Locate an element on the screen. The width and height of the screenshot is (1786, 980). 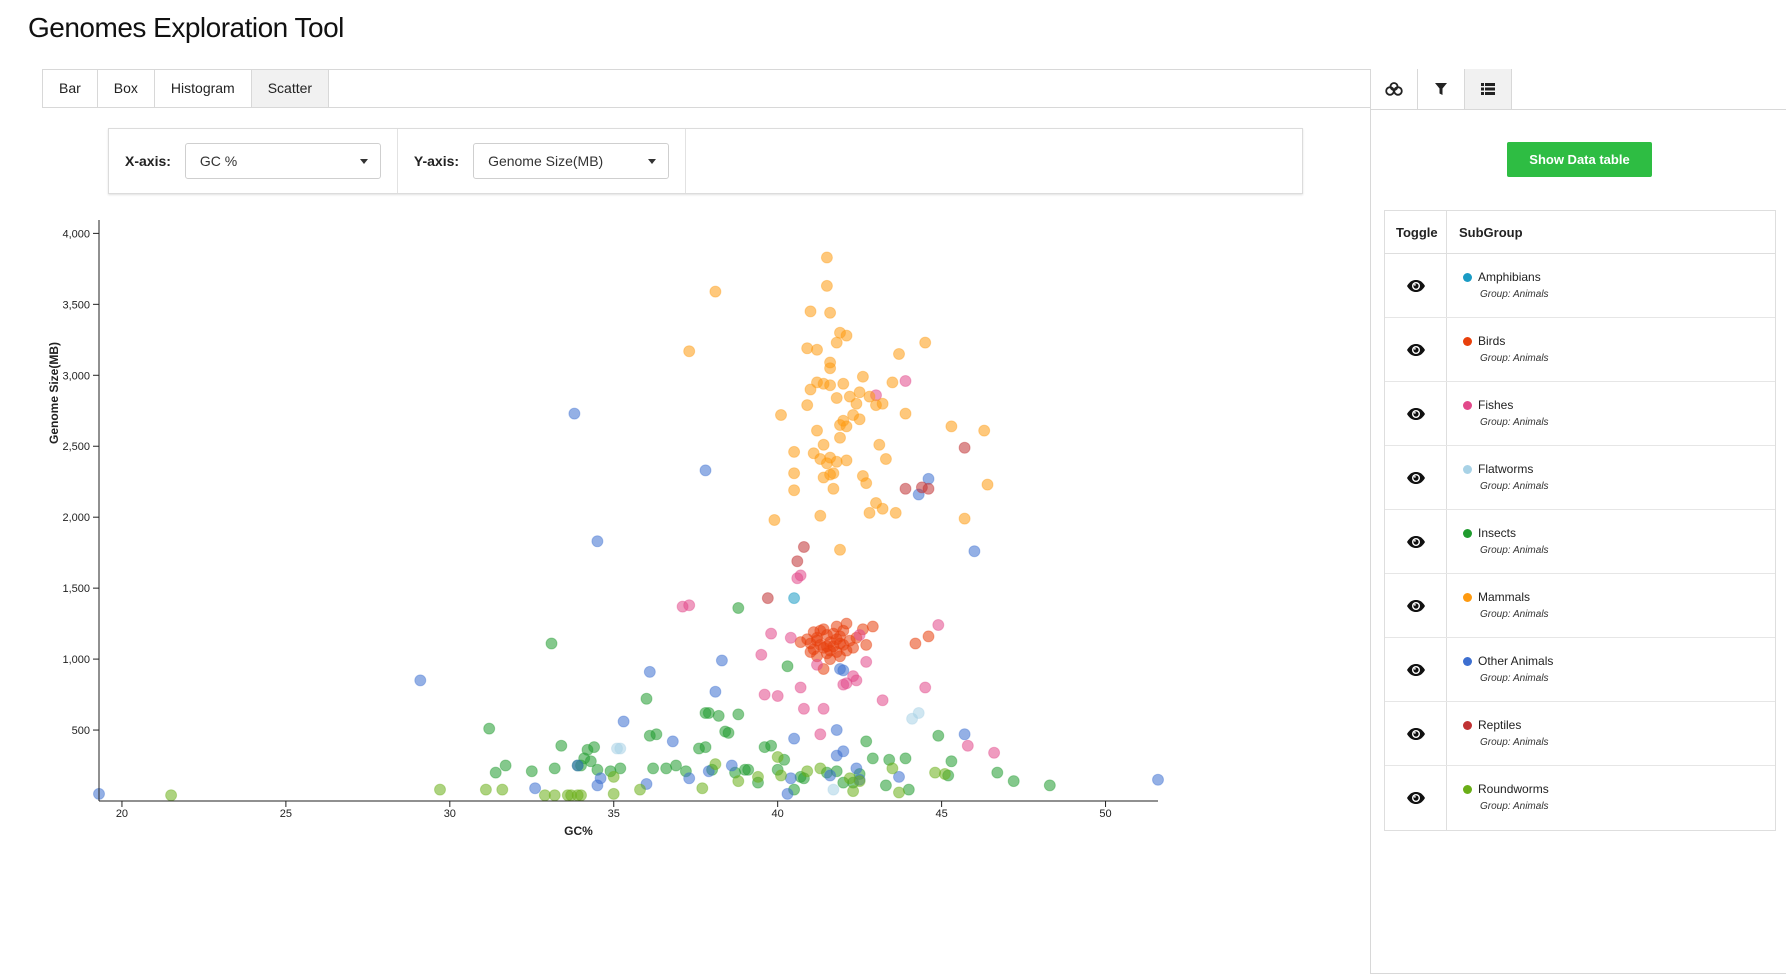
tab-colors is located at coordinates (1394, 89).